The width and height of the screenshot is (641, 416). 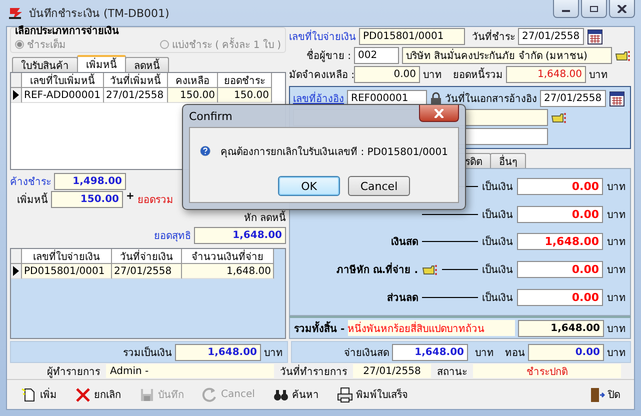 I want to click on column-header: จำนวนเงินที่จ่าย, so click(x=228, y=256).